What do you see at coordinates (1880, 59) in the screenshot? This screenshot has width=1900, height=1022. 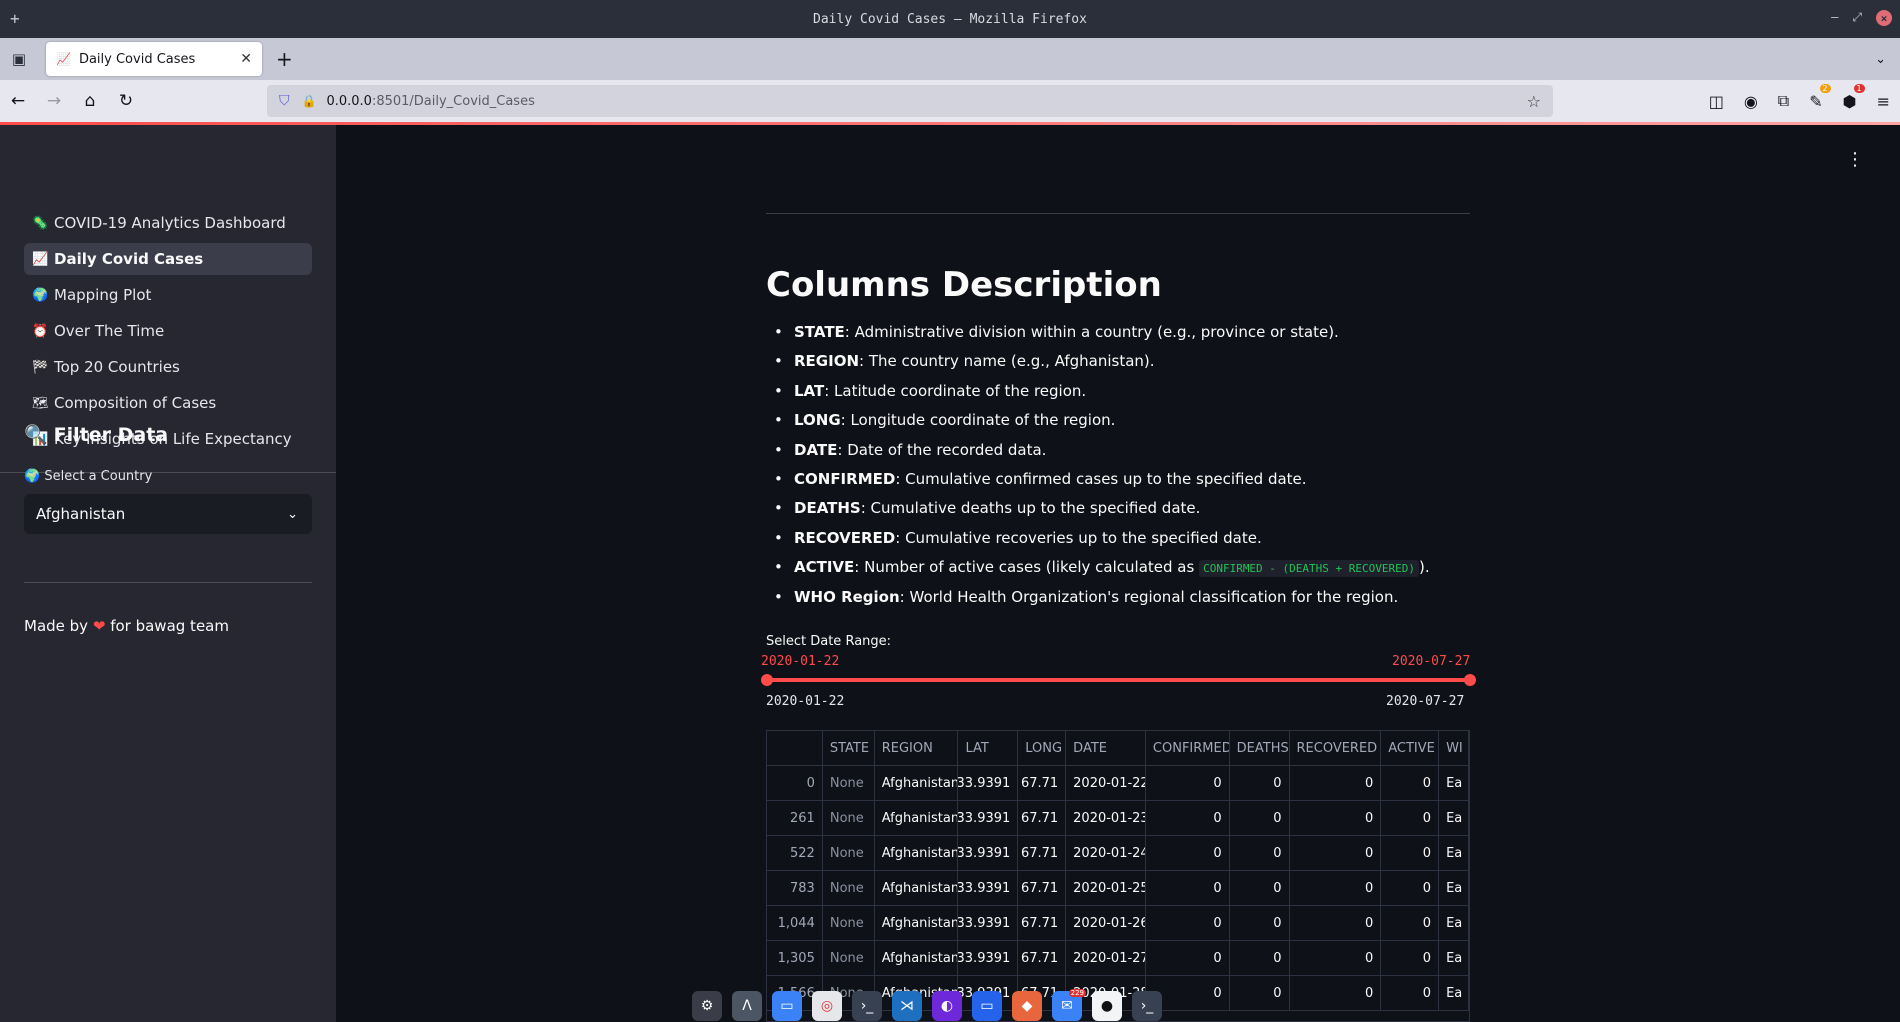 I see `list-all-tabs-icon: ⌄` at bounding box center [1880, 59].